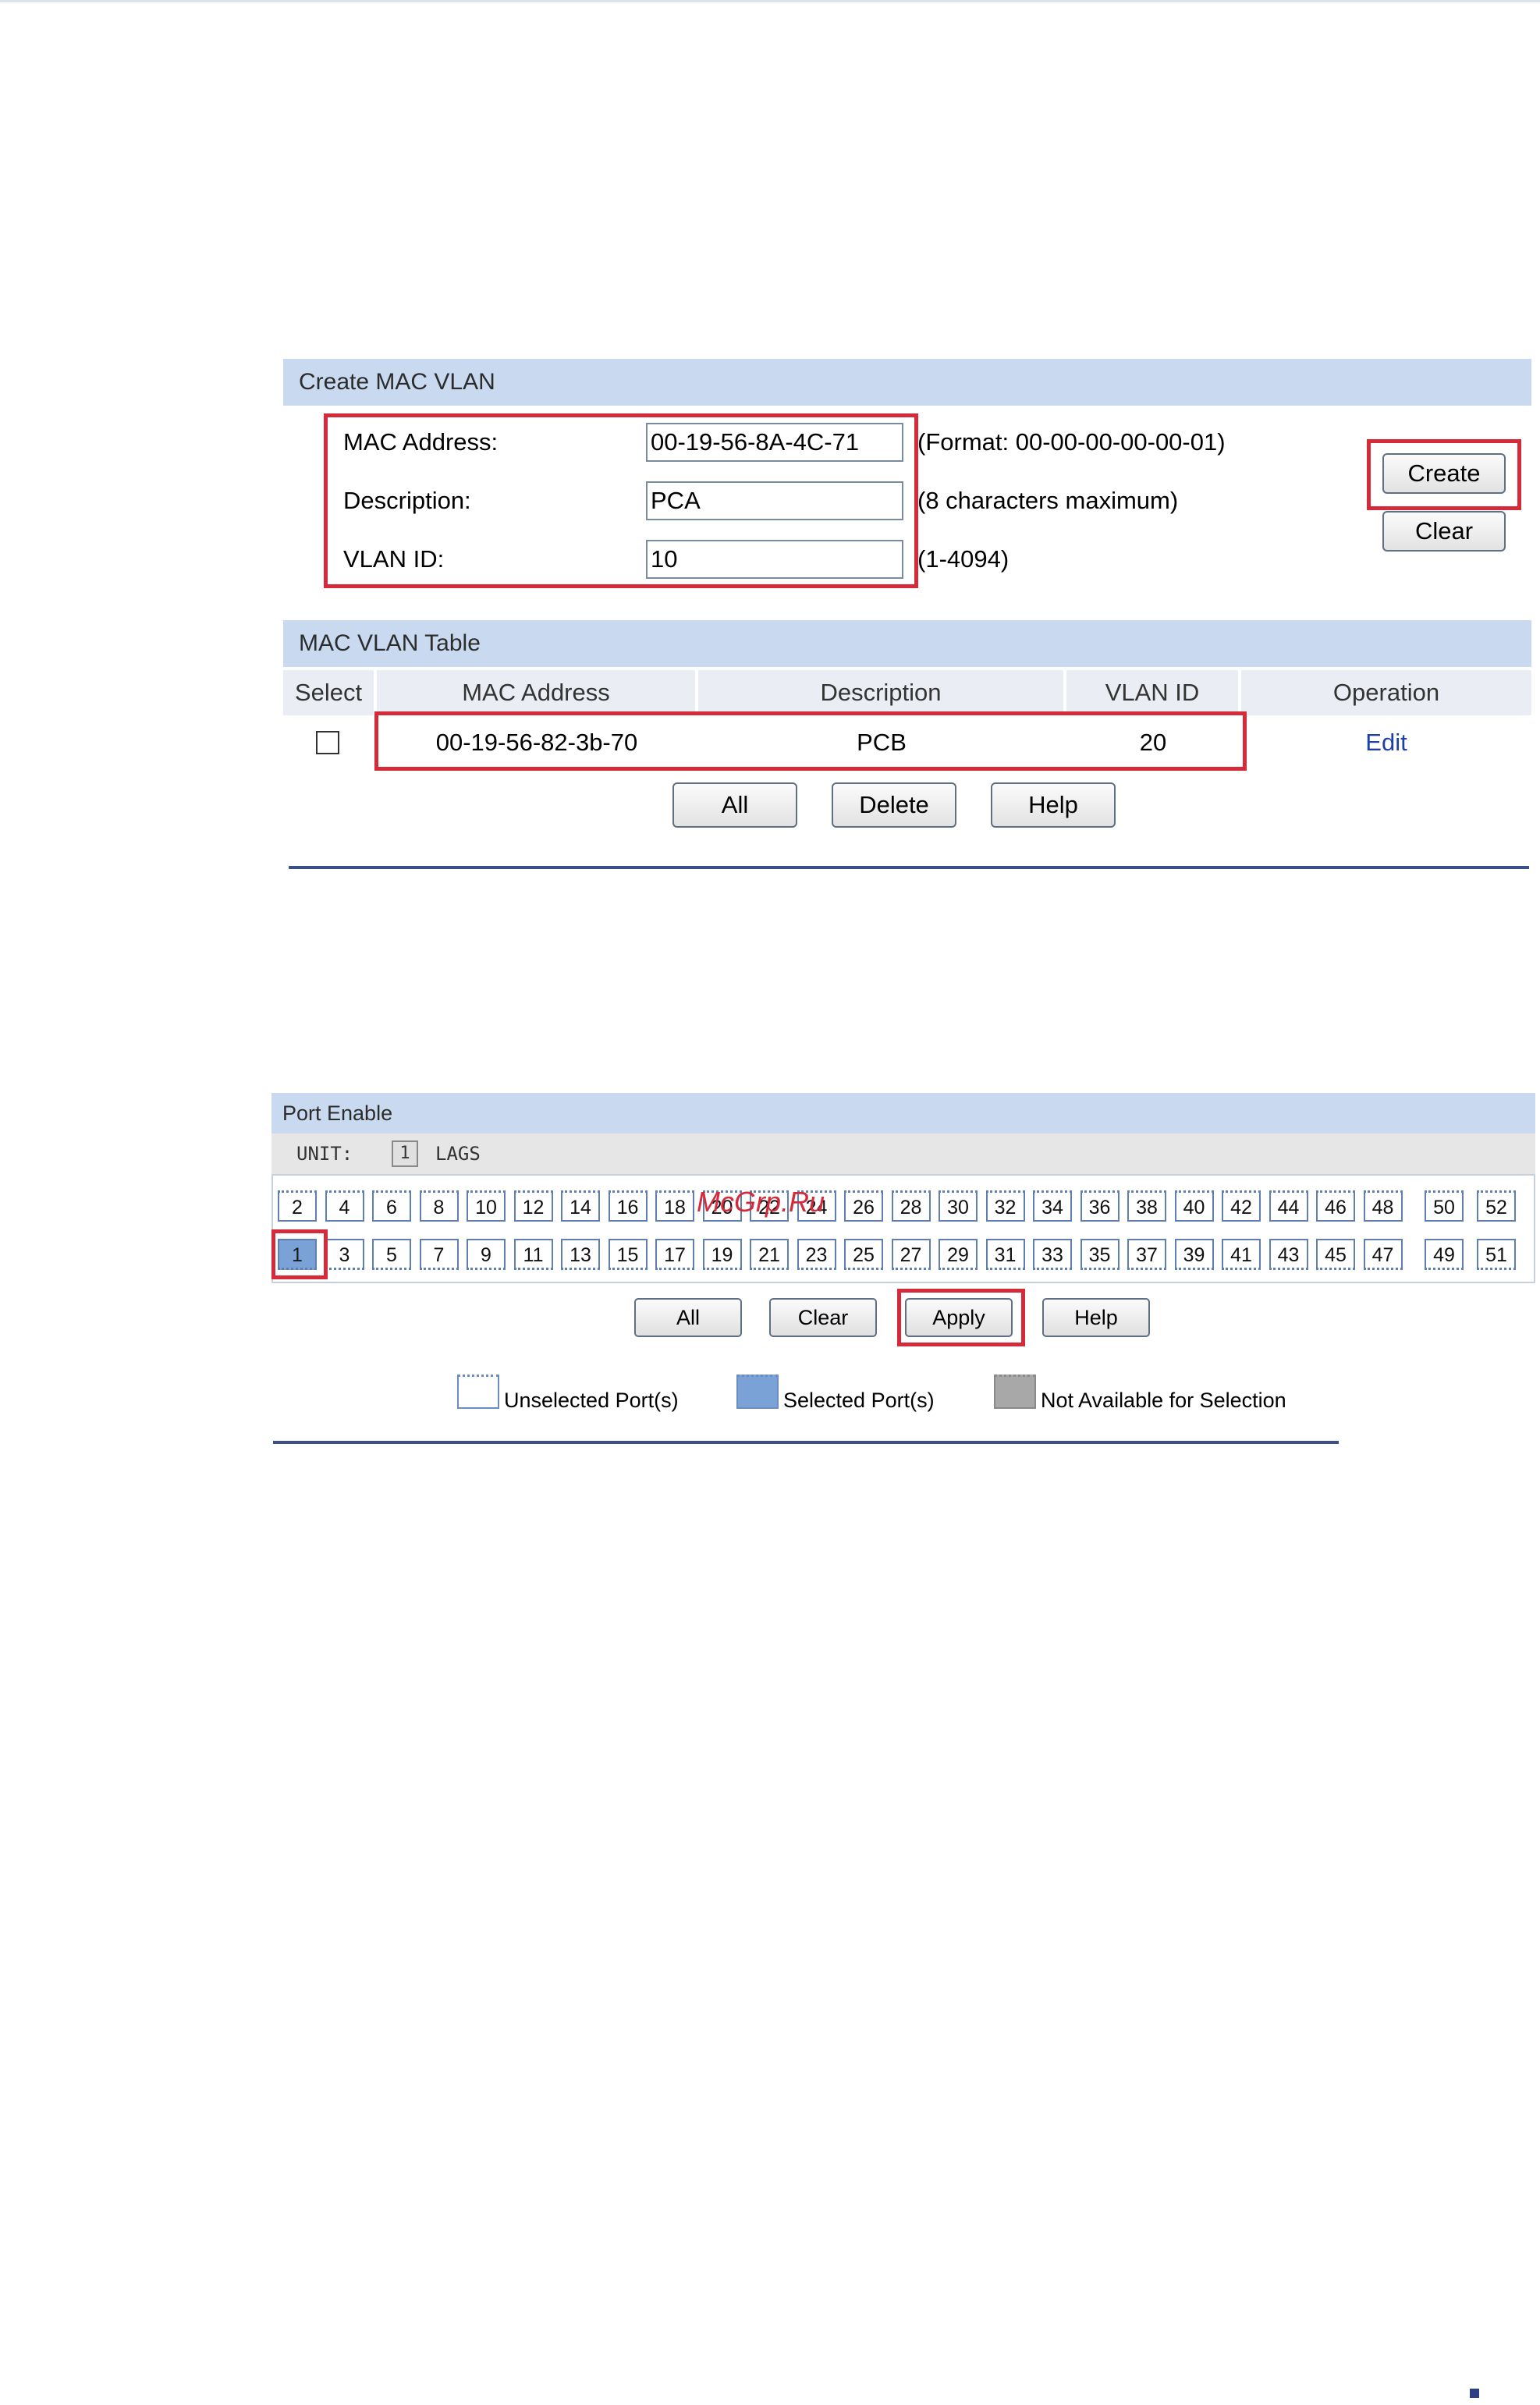 This screenshot has height=2405, width=1540. I want to click on port-8: 8, so click(439, 1206).